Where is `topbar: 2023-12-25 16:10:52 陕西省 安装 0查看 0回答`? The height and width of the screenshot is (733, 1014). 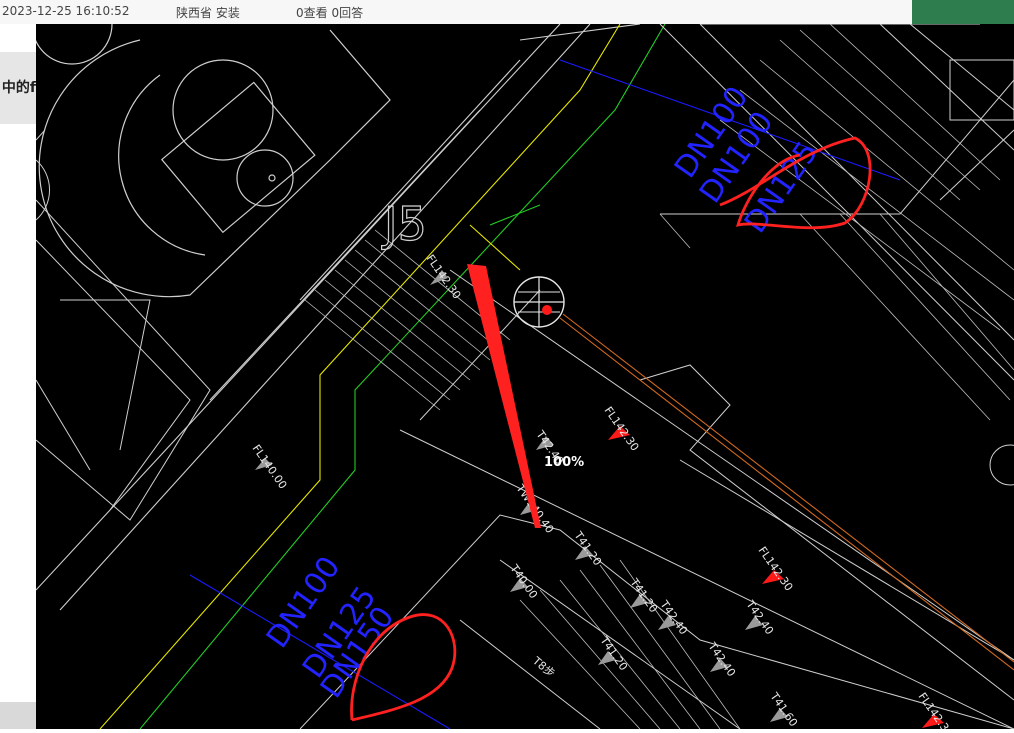
topbar: 2023-12-25 16:10:52 陕西省 安装 0查看 0回答 is located at coordinates (507, 12).